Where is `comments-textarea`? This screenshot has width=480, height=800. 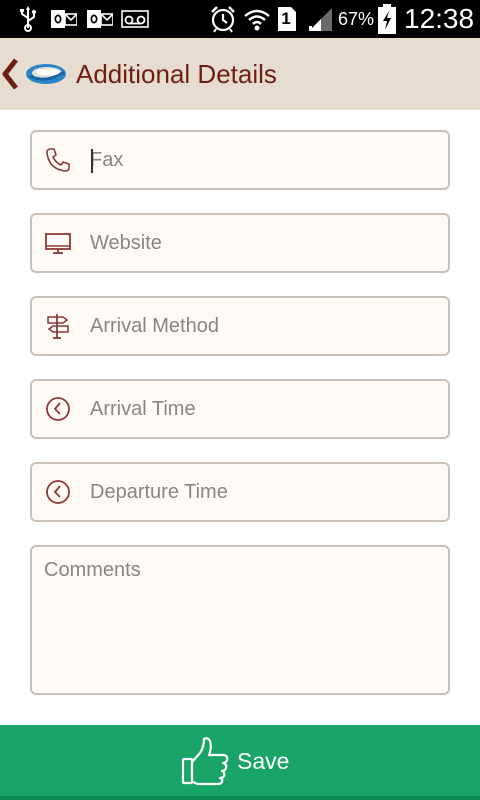 comments-textarea is located at coordinates (239, 619).